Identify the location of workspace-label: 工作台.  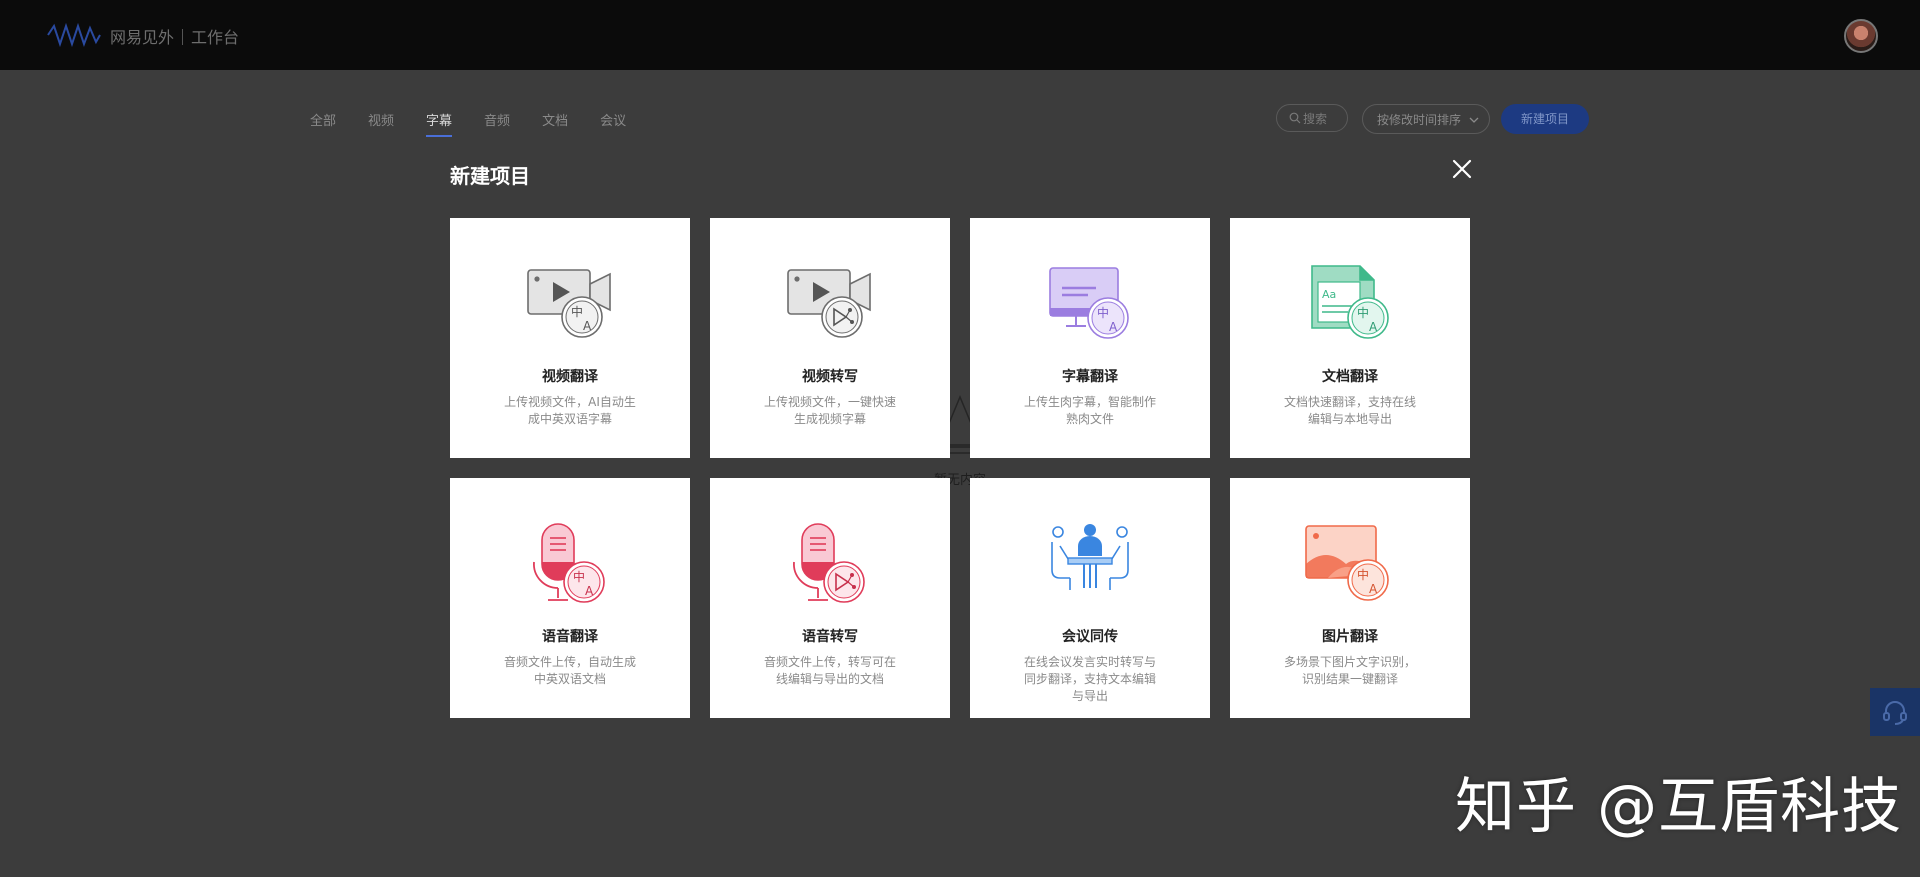
(215, 37).